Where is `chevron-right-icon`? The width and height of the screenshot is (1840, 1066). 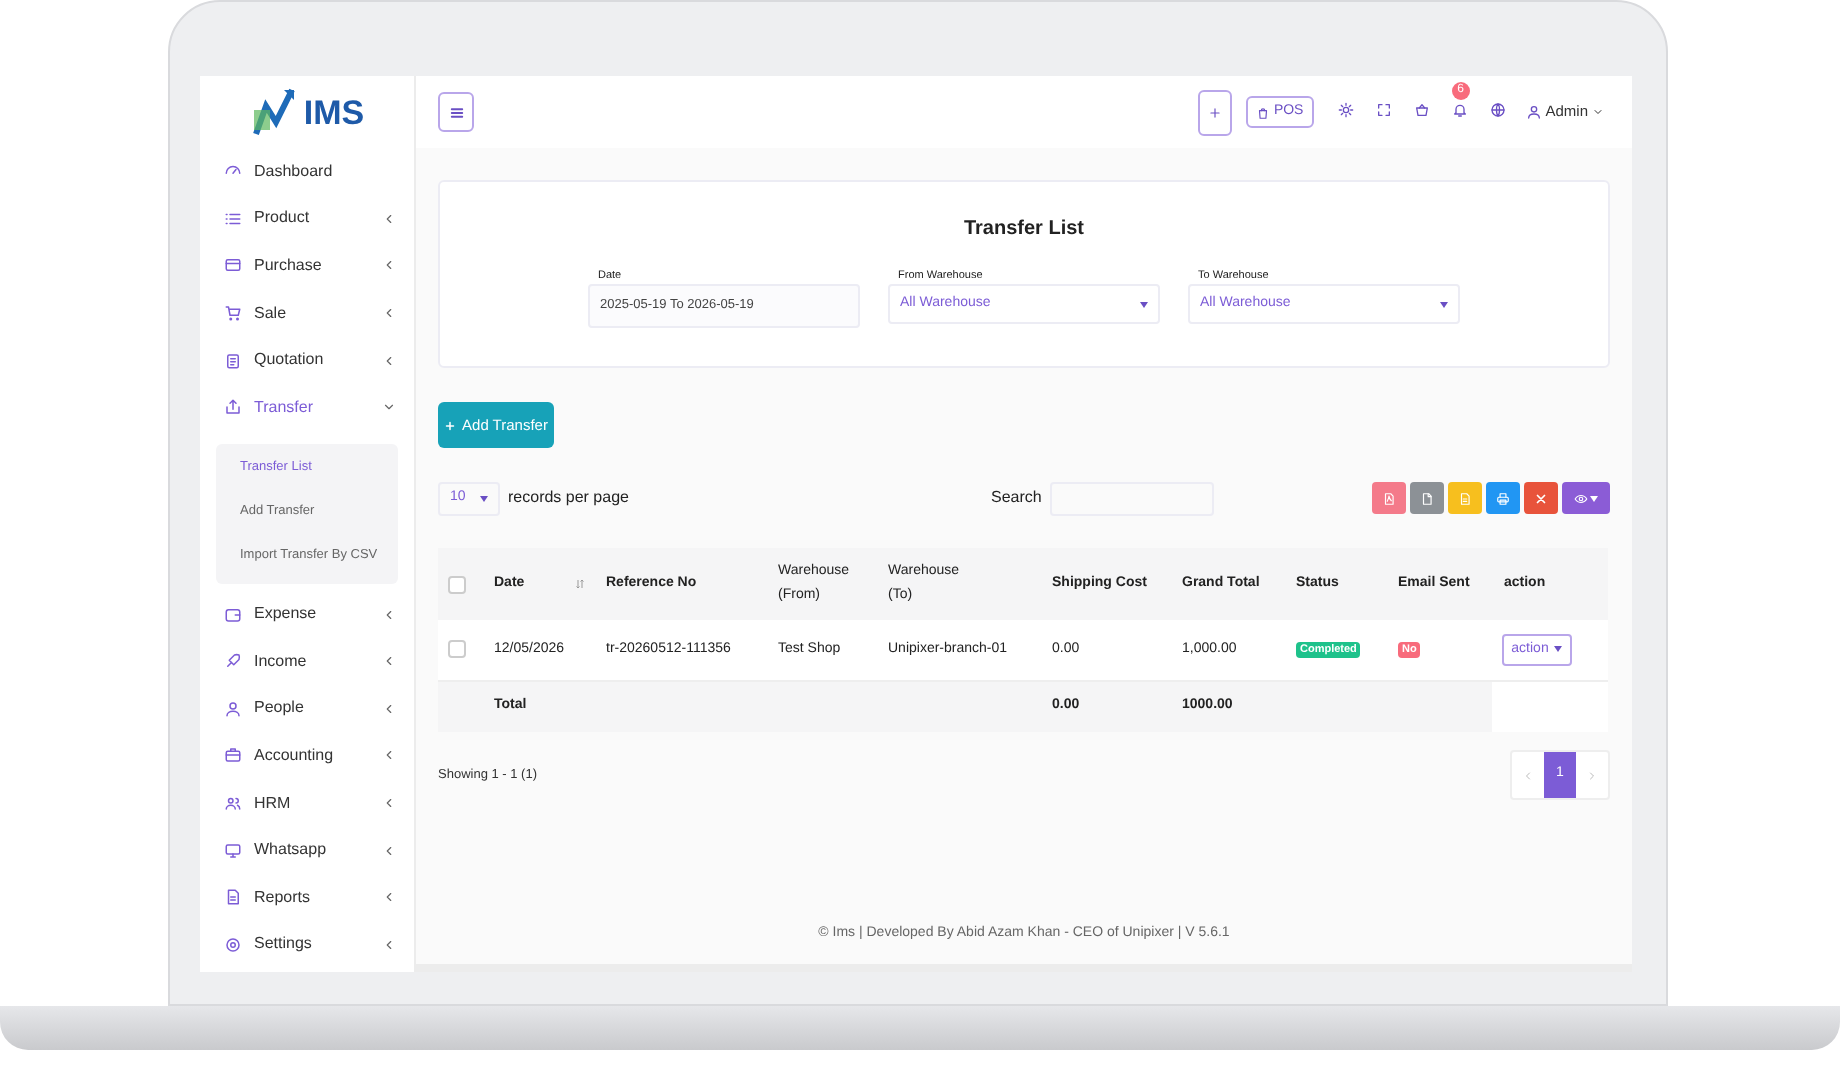
chevron-right-icon is located at coordinates (1592, 775).